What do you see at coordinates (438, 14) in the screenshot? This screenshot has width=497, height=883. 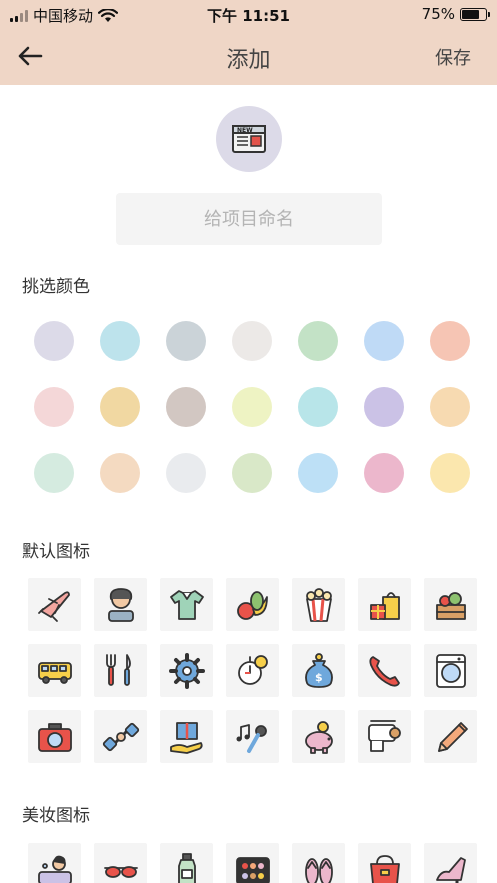 I see `battery-percent: 75%` at bounding box center [438, 14].